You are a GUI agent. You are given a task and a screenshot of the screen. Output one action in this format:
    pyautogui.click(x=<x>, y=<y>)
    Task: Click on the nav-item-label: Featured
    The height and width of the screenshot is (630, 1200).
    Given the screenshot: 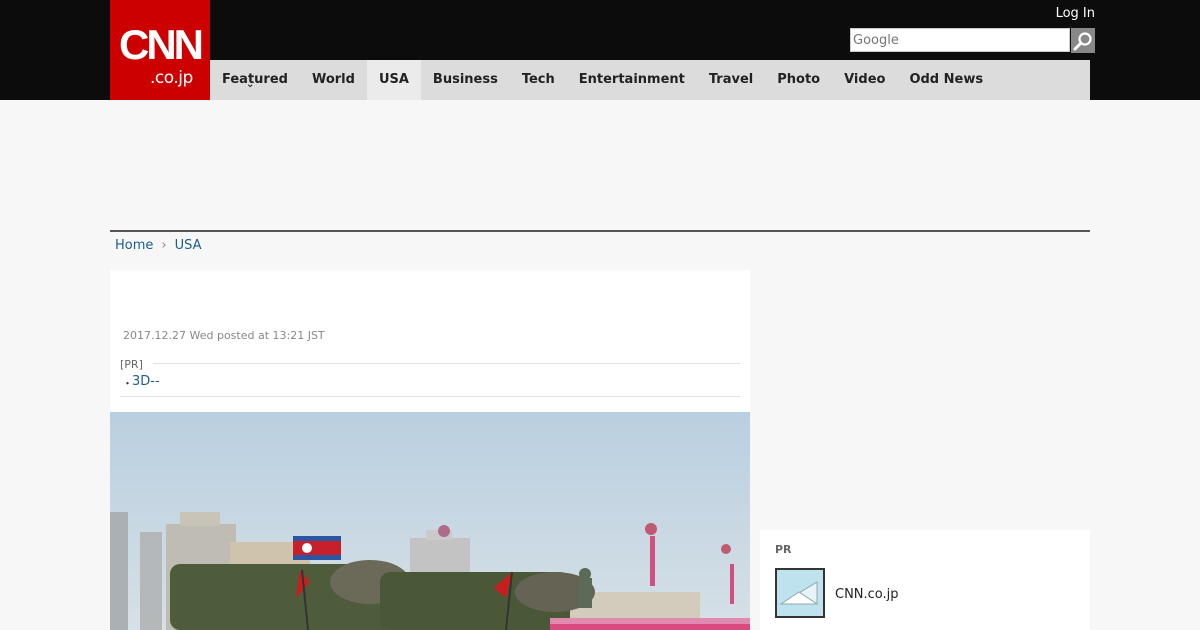 What is the action you would take?
    pyautogui.click(x=255, y=79)
    